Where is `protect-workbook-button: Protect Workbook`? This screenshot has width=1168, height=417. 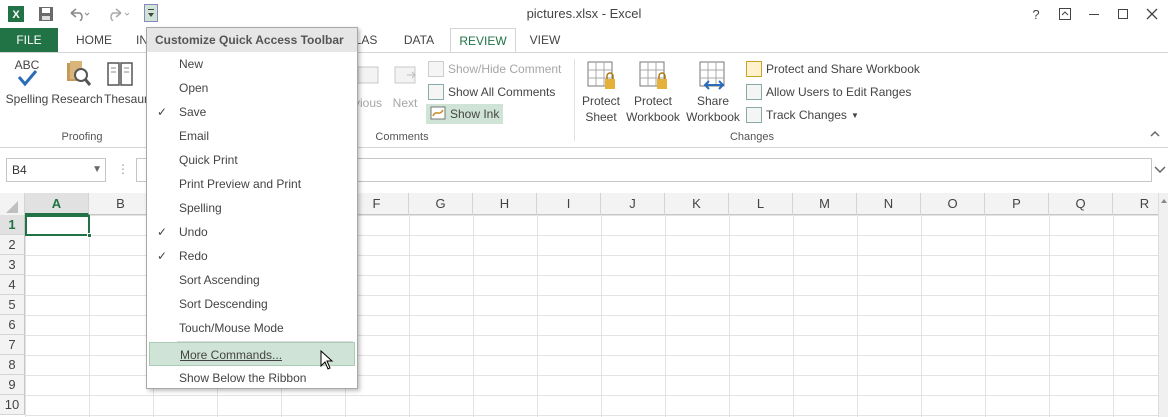 protect-workbook-button: Protect Workbook is located at coordinates (653, 92).